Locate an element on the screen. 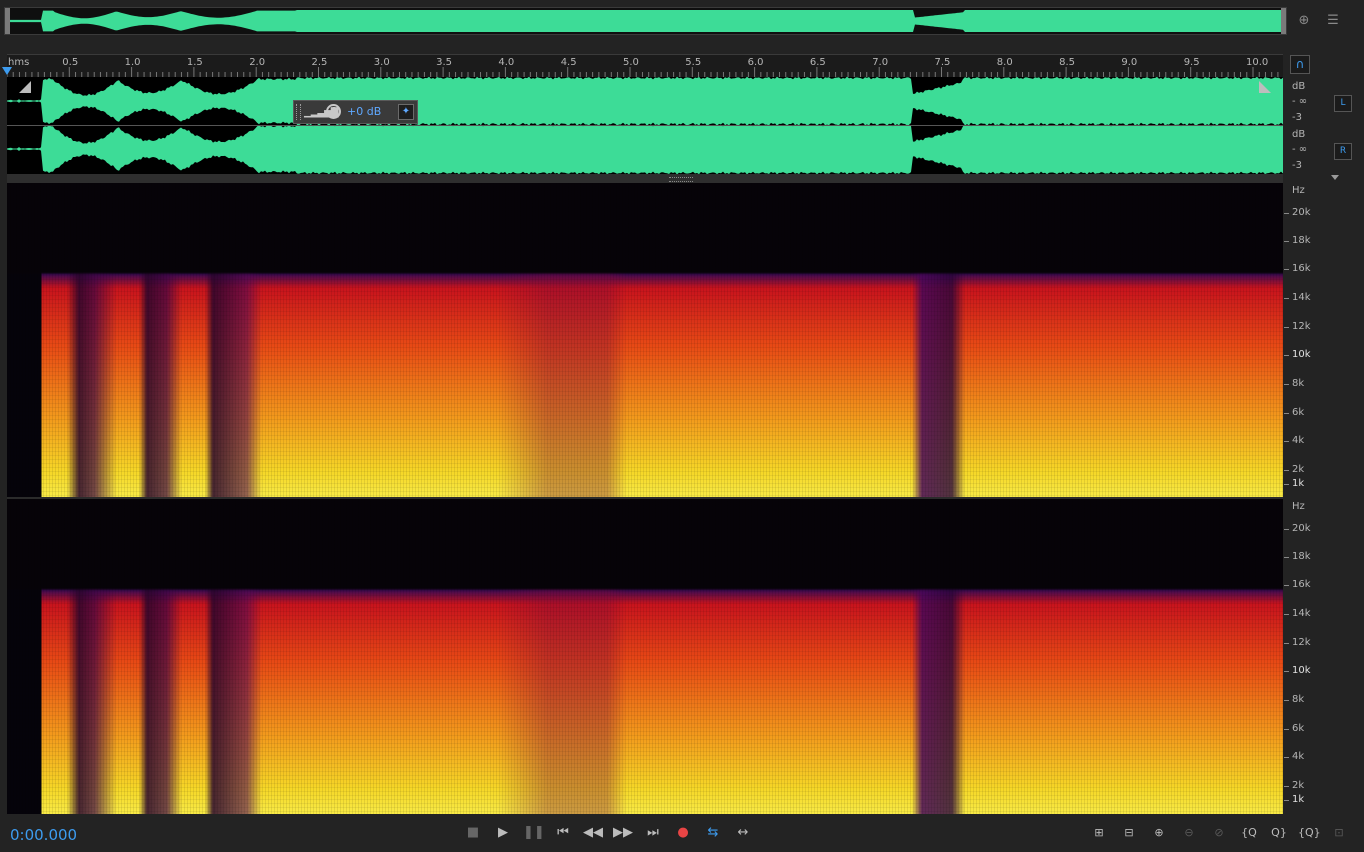 The width and height of the screenshot is (1364, 852). hz-label-left: 12k is located at coordinates (1301, 326).